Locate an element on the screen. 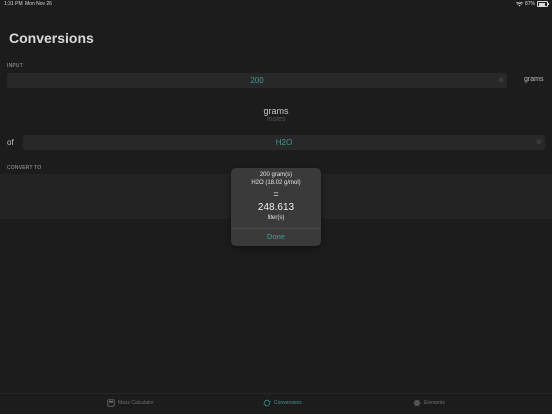 The image size is (552, 414). amount-input-value: 200 is located at coordinates (257, 80).